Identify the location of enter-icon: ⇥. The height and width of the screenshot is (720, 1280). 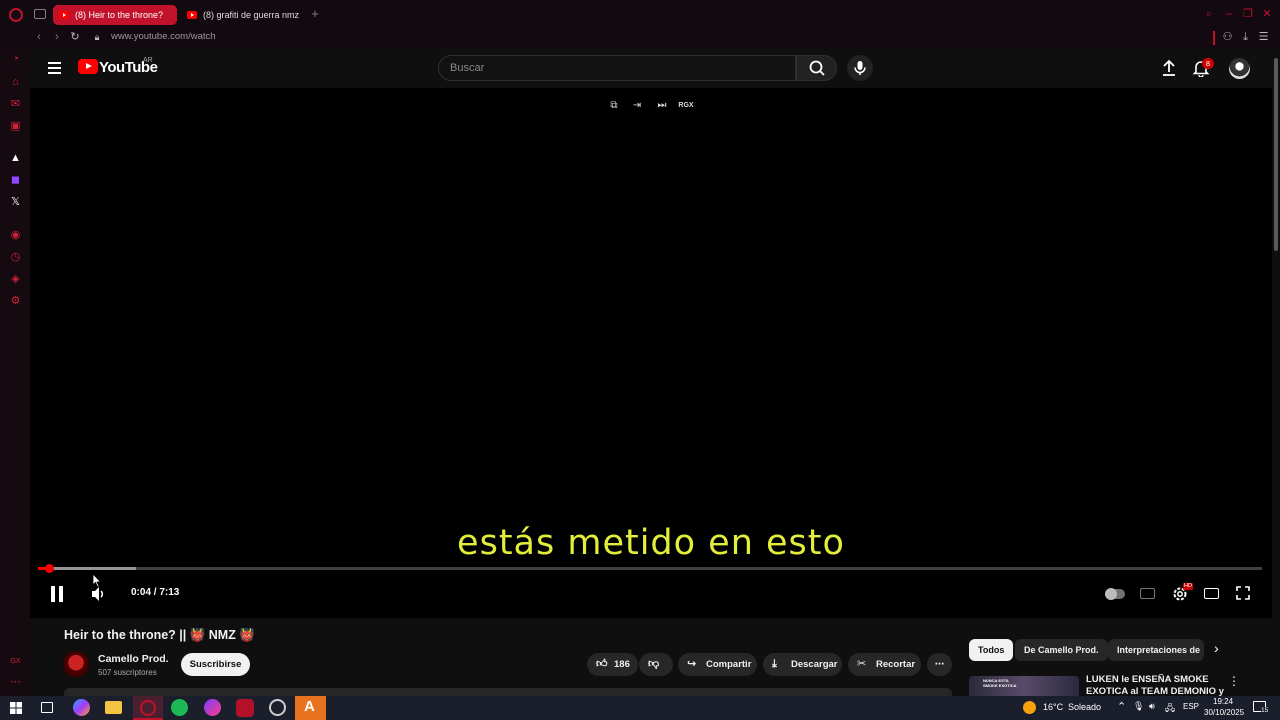
(637, 106).